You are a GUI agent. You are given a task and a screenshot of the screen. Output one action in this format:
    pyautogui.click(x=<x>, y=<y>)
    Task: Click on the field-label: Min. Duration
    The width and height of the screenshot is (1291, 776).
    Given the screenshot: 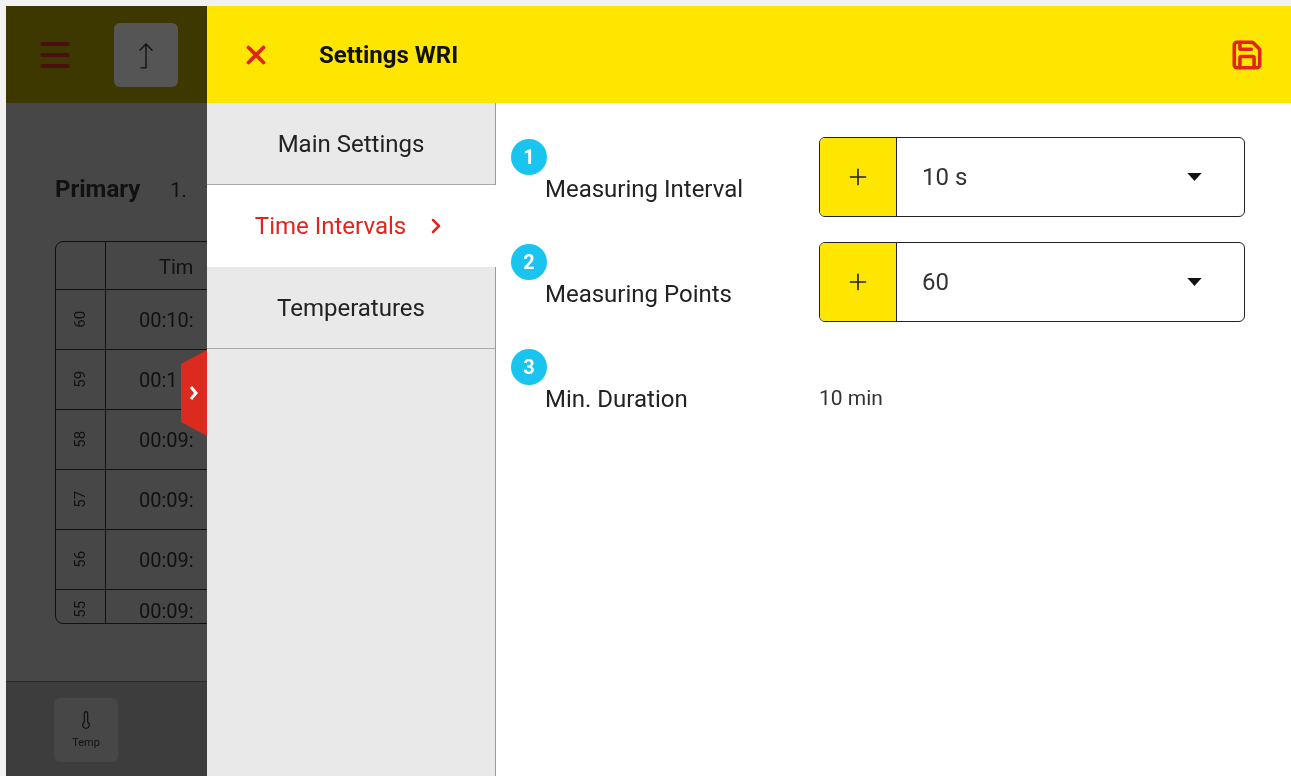 What is the action you would take?
    pyautogui.click(x=616, y=399)
    